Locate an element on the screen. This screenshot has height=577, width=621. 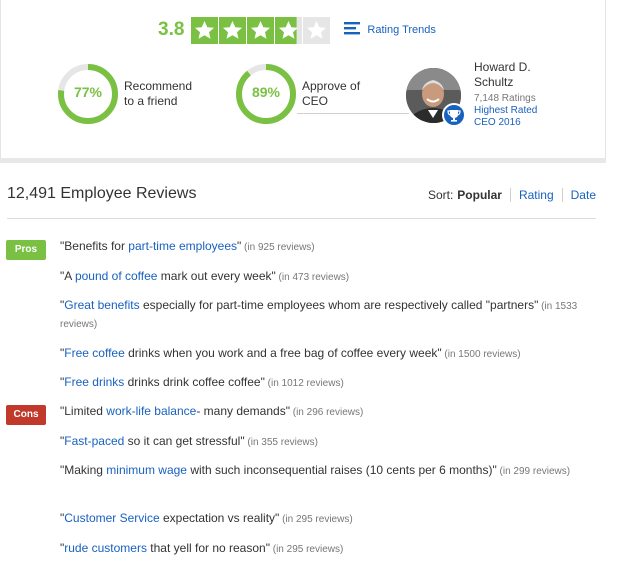
recommend-donut: 77% is located at coordinates (88, 94).